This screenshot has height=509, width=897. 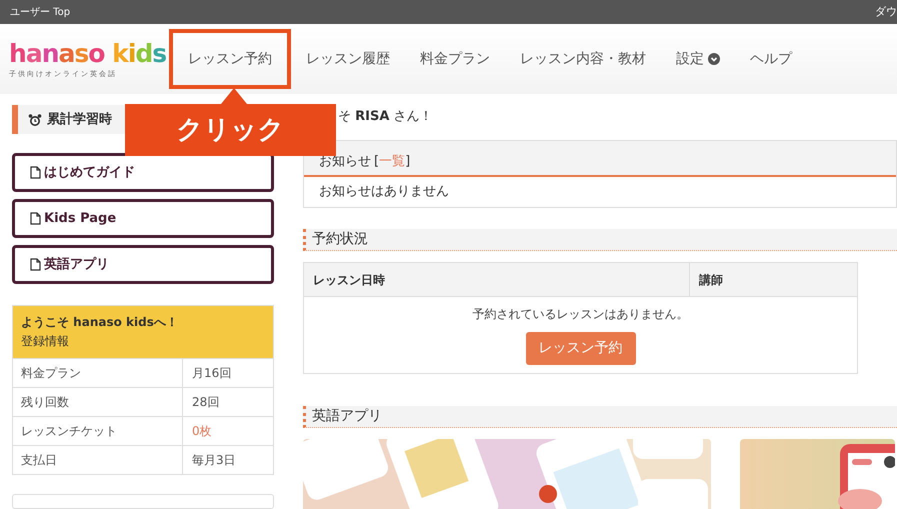 What do you see at coordinates (45, 341) in the screenshot?
I see `card-subtitle: 登録情報` at bounding box center [45, 341].